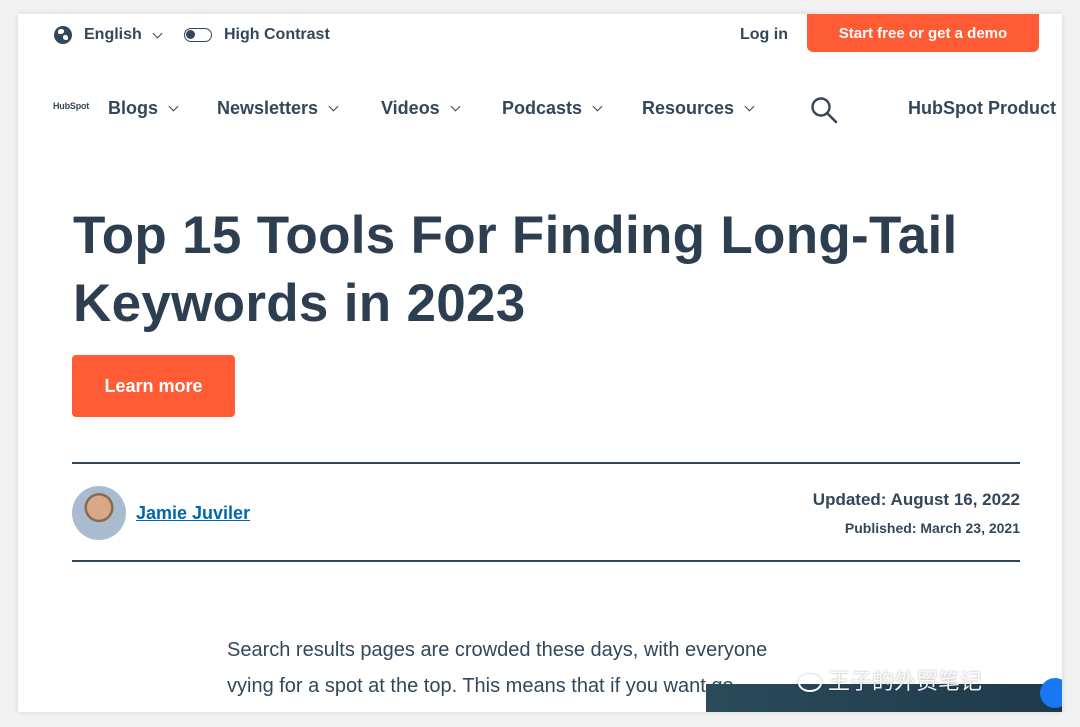 The width and height of the screenshot is (1080, 727). Describe the element at coordinates (515, 235) in the screenshot. I see `title-line-1: Top 15 Tools For Finding Long-Tail` at that location.